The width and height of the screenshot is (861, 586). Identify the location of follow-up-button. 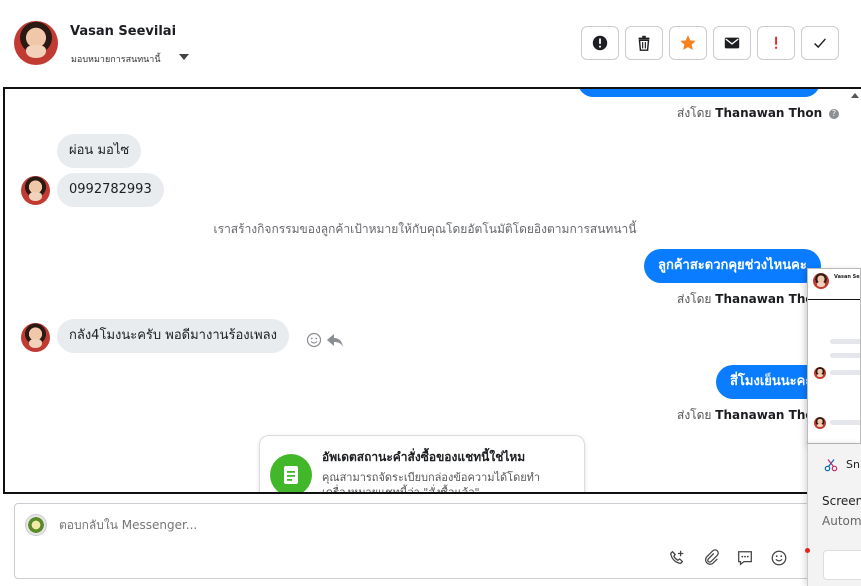
(776, 43).